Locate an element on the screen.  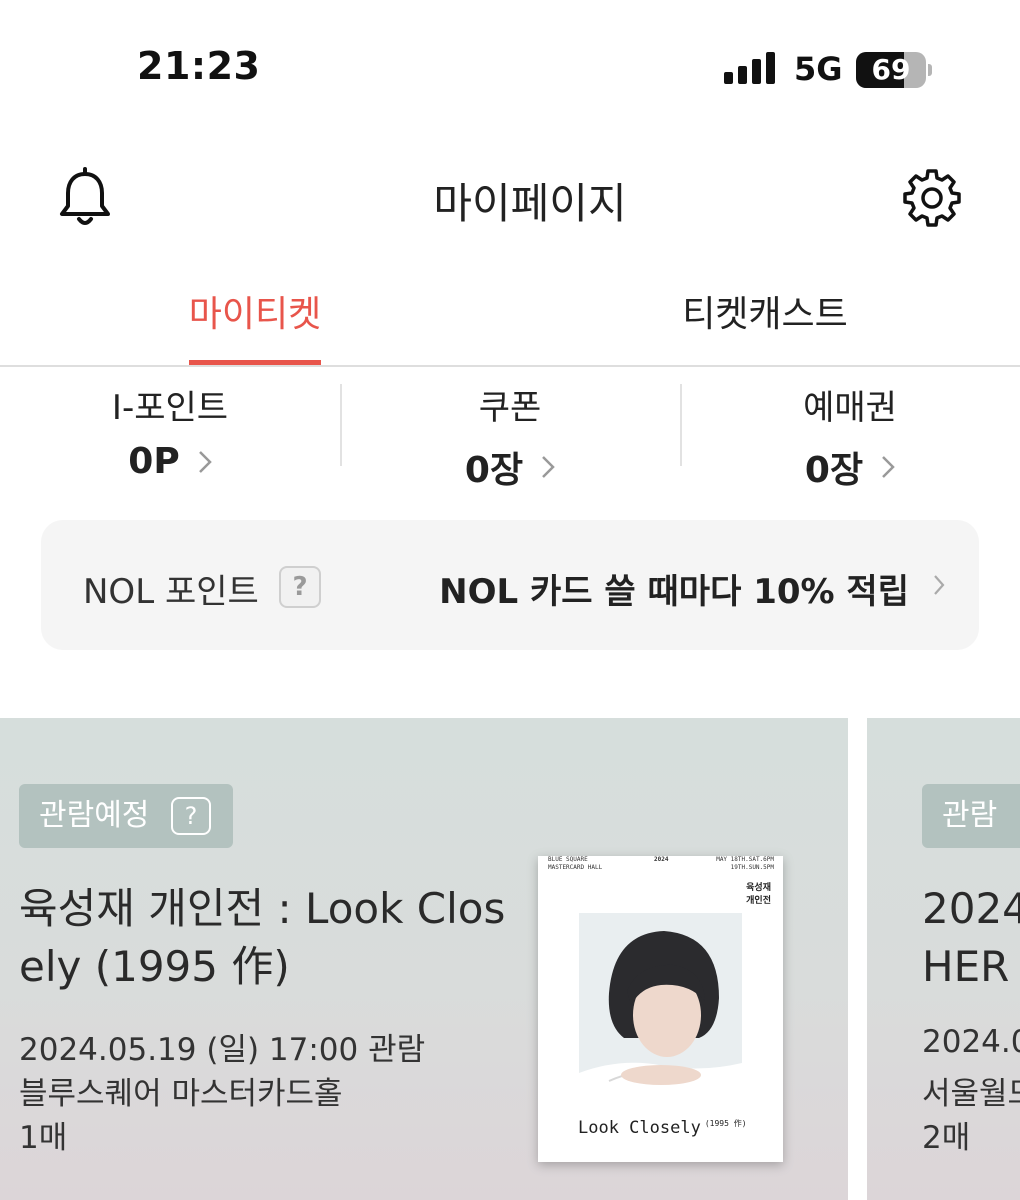
nol-point-banner: NOL 포인트 ? NOL 카드 쓸 때마다 10% 적립 is located at coordinates (510, 585).